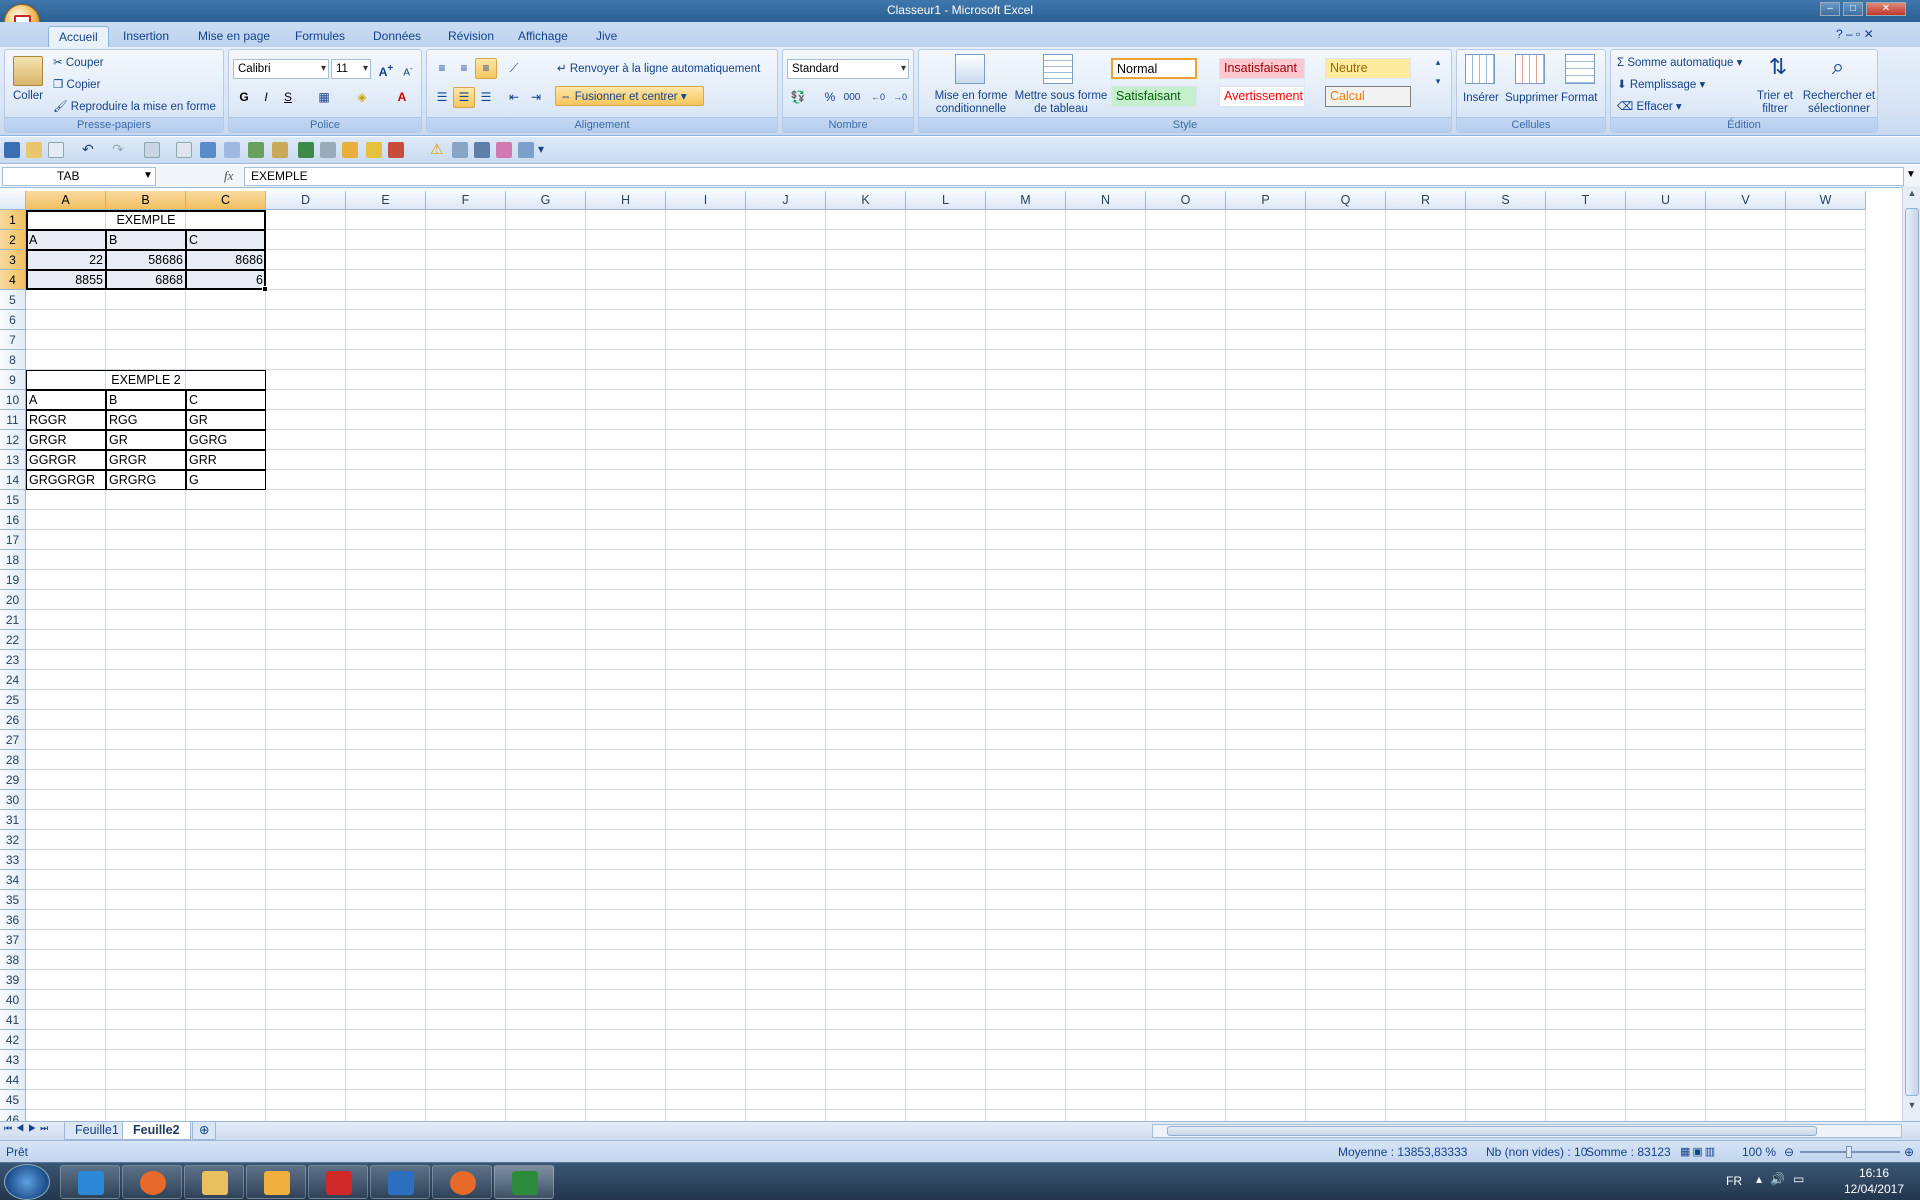  Describe the element at coordinates (13, 440) in the screenshot. I see `row-header: 12` at that location.